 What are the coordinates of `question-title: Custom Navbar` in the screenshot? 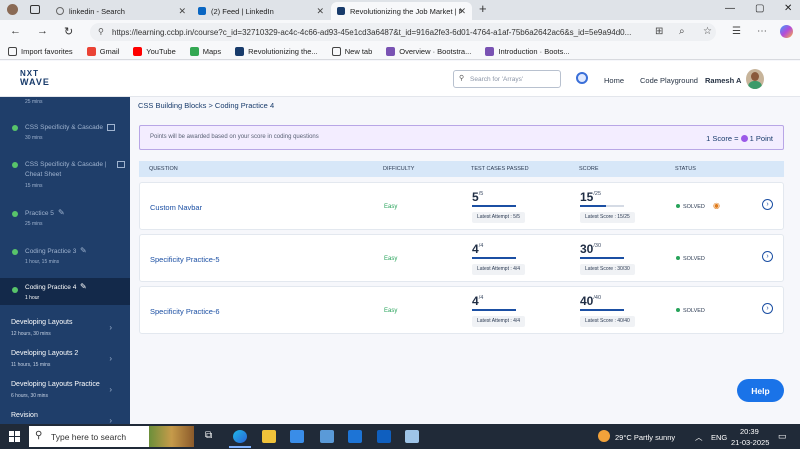 It's located at (176, 207).